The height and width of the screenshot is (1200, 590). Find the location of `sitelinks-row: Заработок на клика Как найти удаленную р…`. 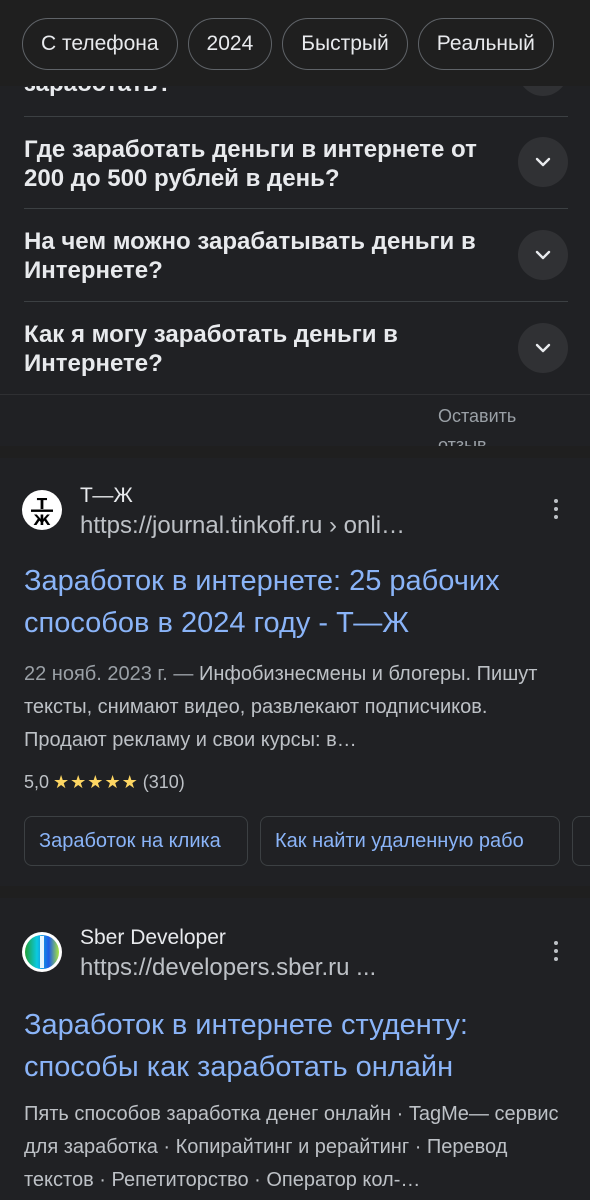

sitelinks-row: Заработок на клика Как найти удаленную р… is located at coordinates (307, 841).